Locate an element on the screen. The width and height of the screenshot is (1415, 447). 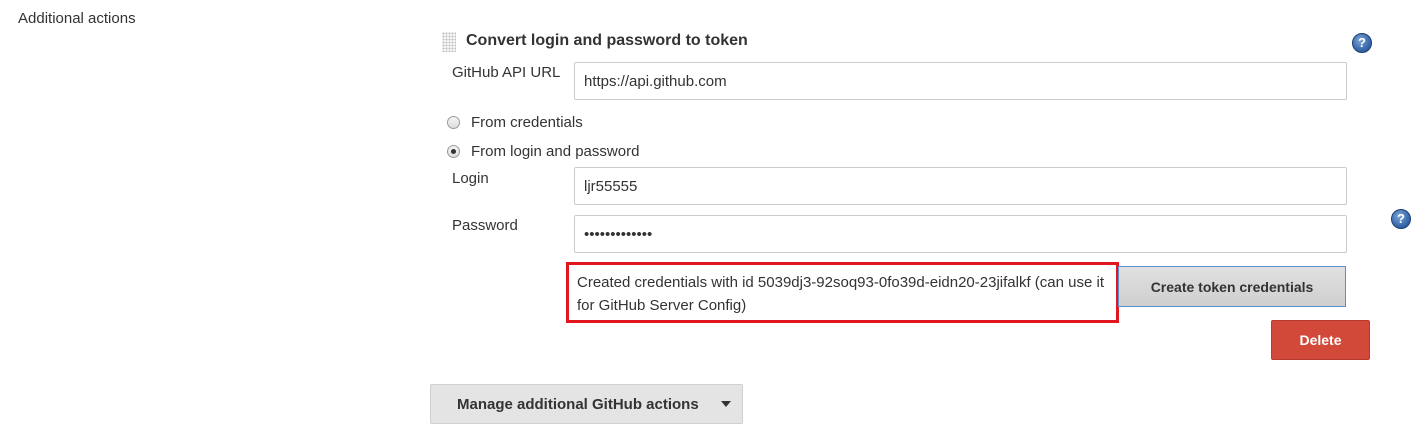
password-help-icon: ? is located at coordinates (1401, 219).